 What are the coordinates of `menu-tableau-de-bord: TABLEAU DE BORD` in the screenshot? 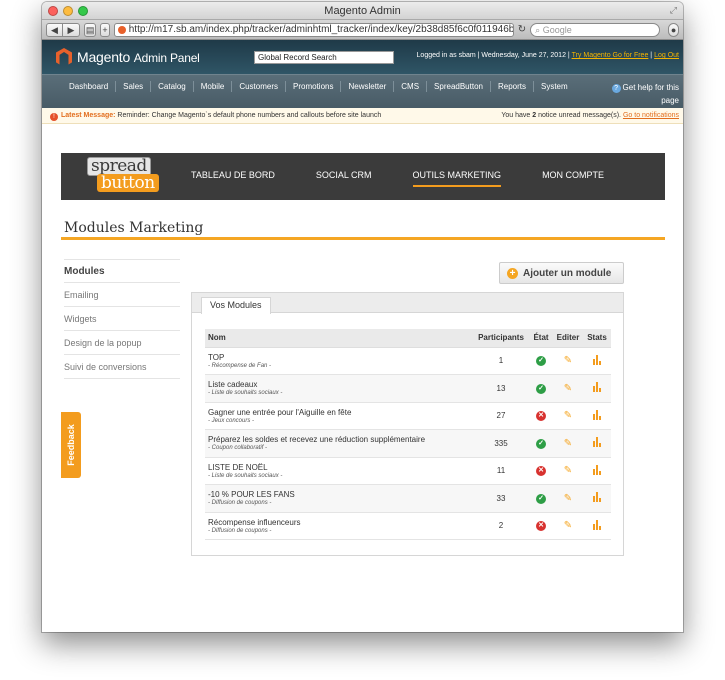 It's located at (233, 178).